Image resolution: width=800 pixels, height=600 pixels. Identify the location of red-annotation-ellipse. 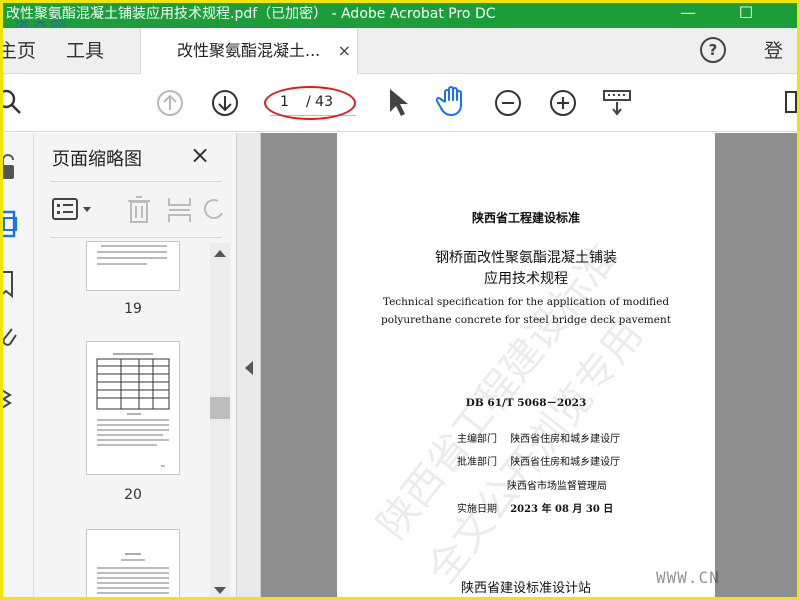
(310, 103).